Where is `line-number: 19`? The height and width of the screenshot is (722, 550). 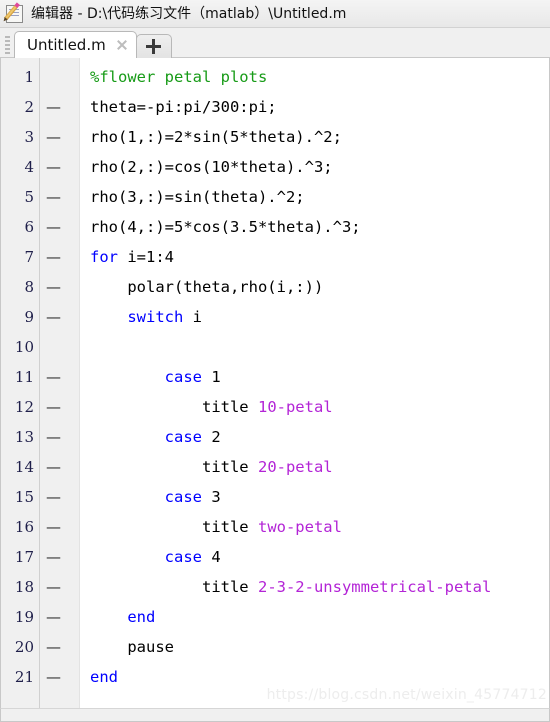
line-number: 19 is located at coordinates (24, 617).